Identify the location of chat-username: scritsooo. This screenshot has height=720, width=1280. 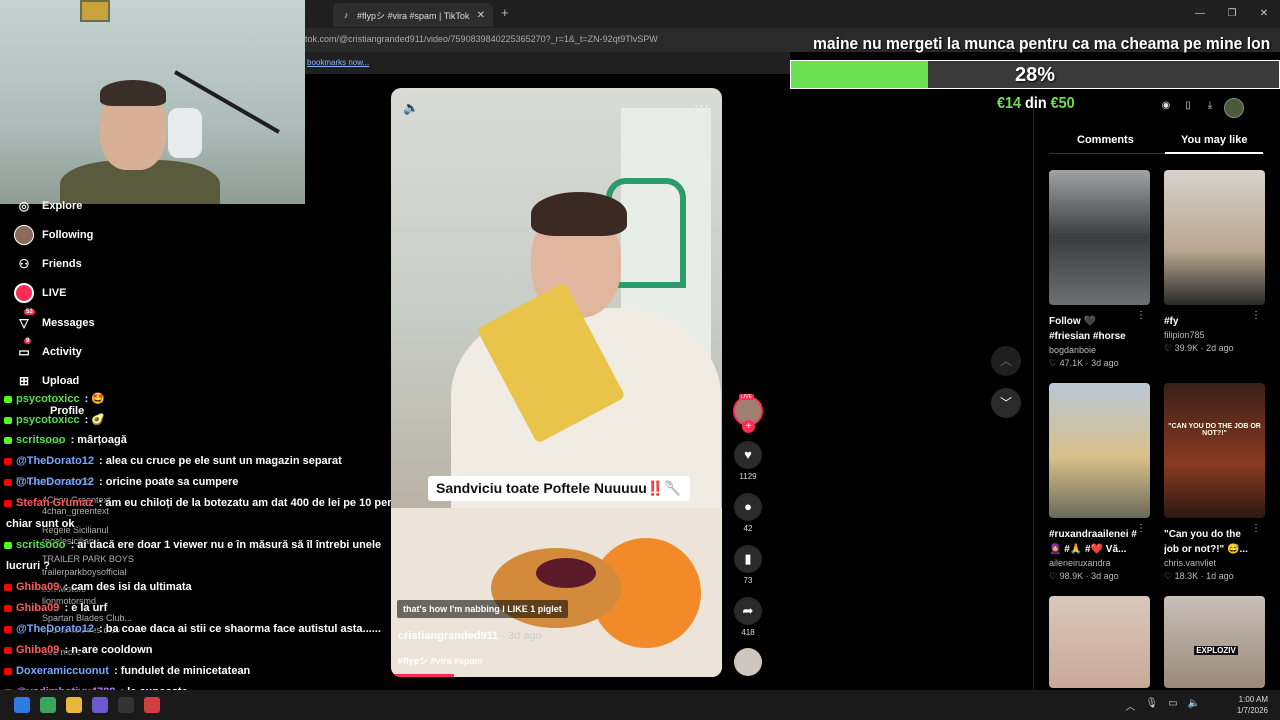
(41, 440).